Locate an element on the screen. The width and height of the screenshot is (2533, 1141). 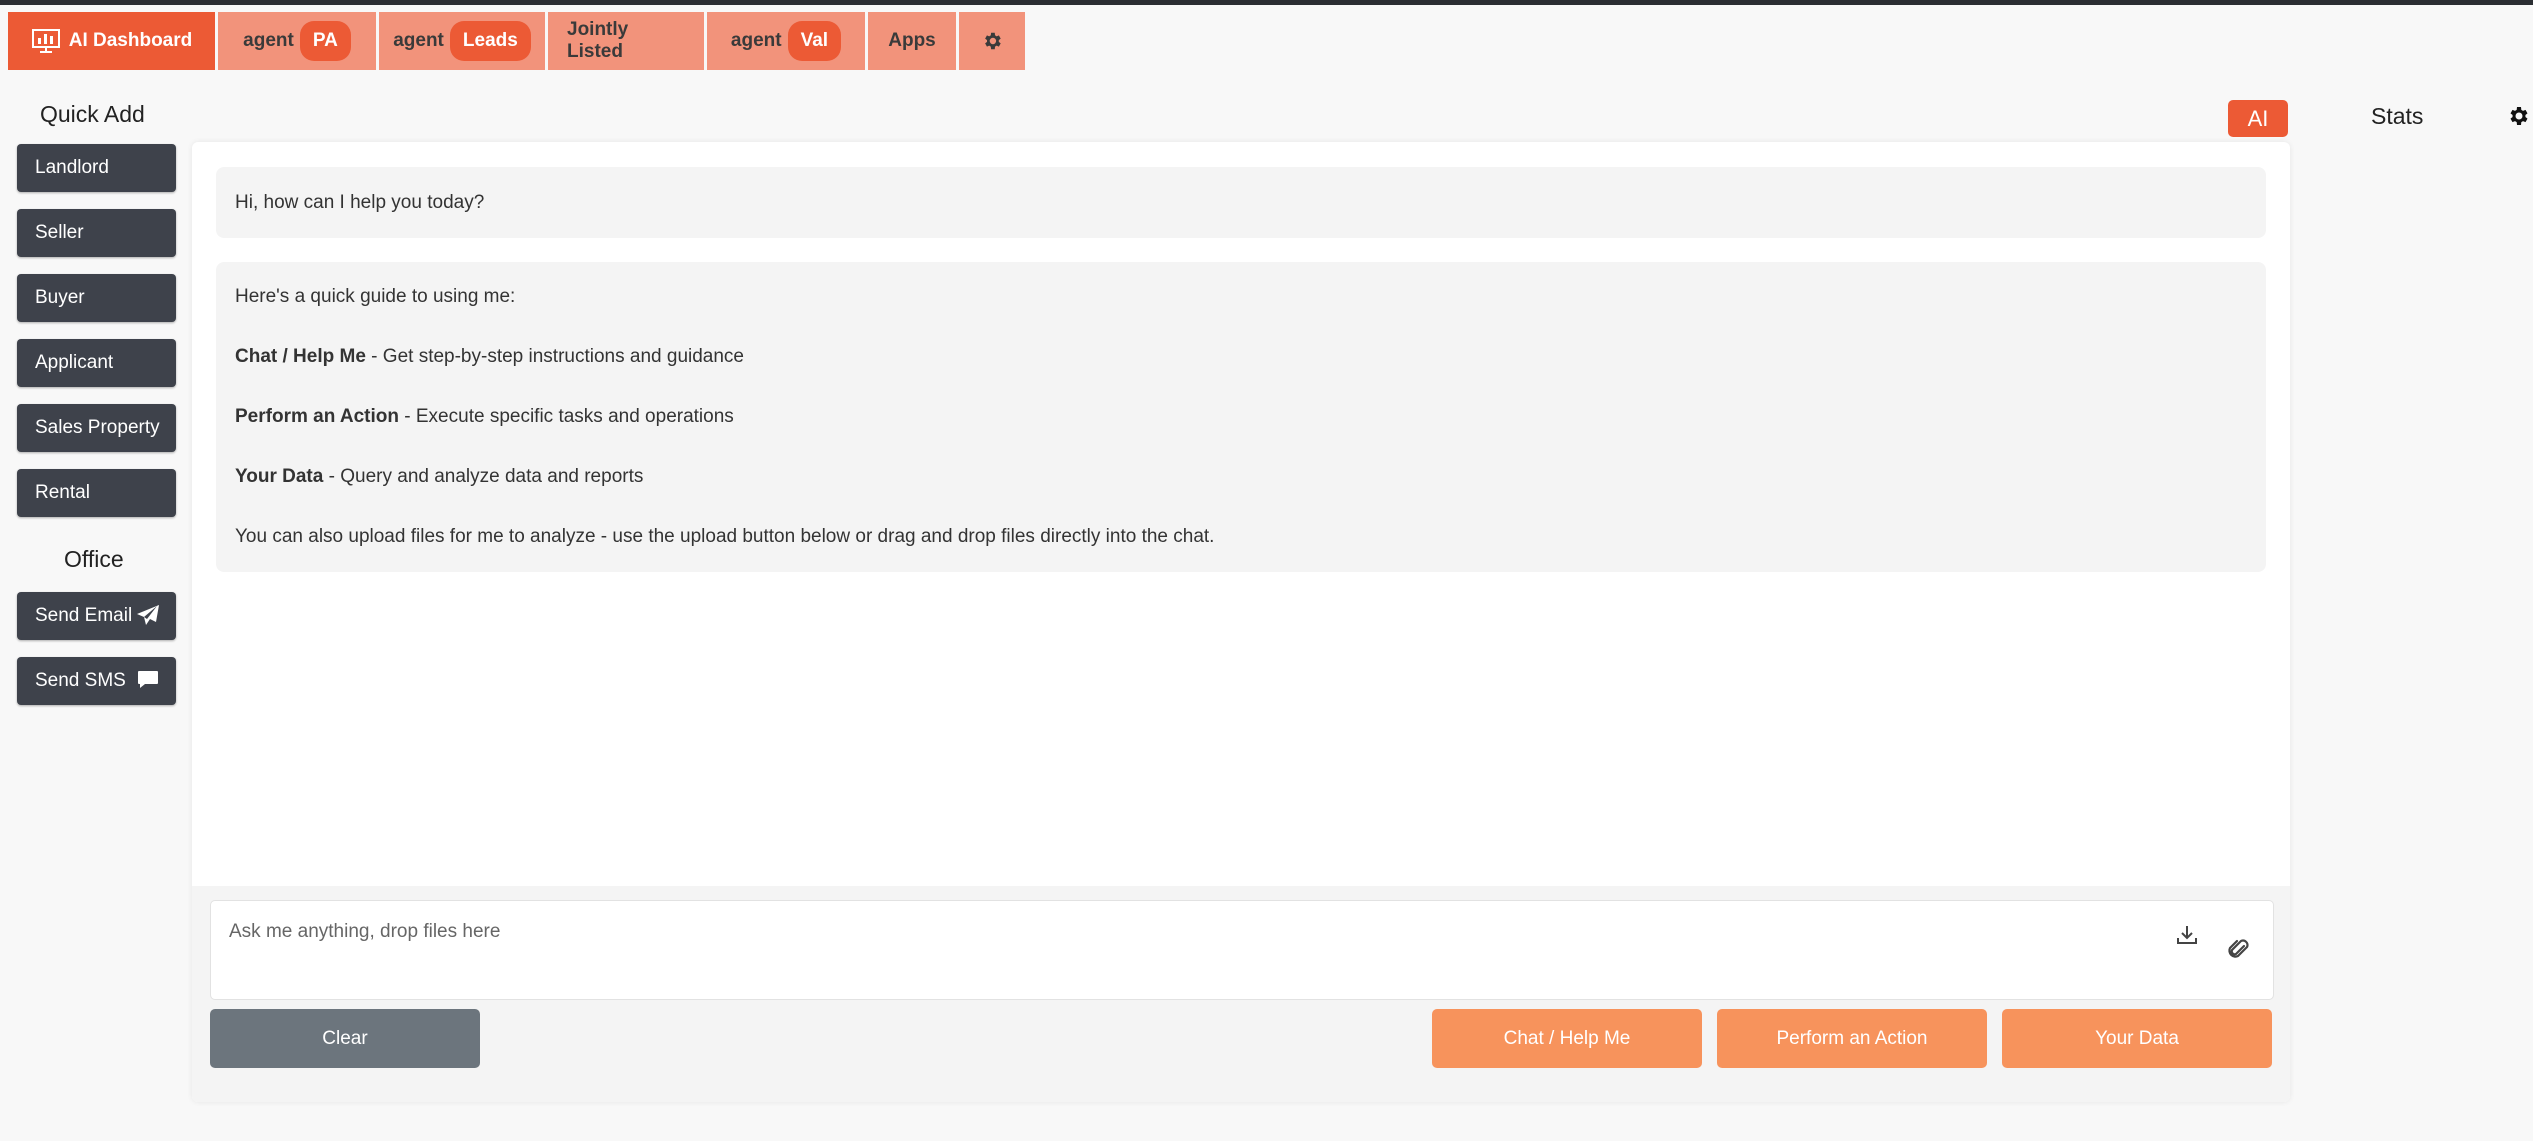
tab-pill: PA is located at coordinates (325, 41).